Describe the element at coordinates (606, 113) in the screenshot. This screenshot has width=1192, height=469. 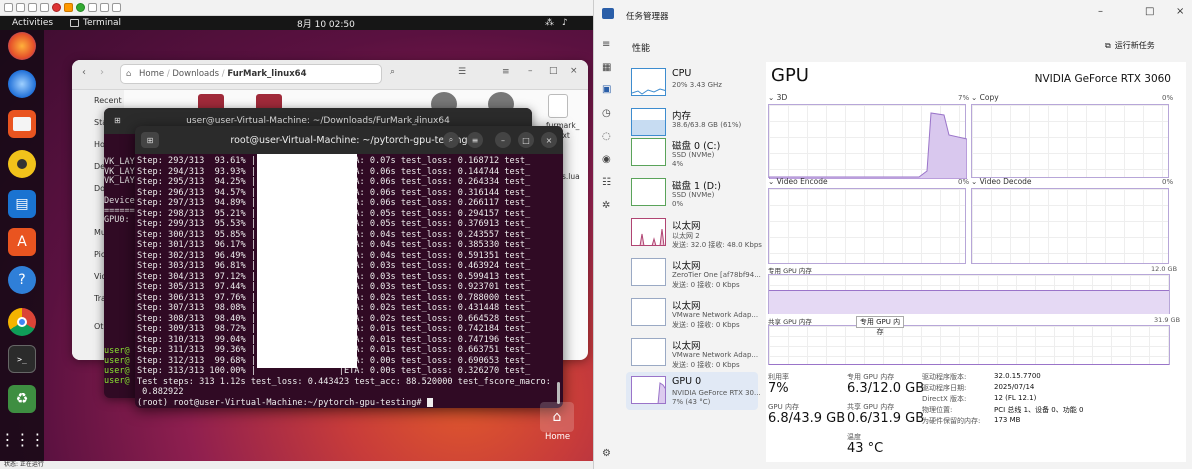
I see `history-icon: ◷` at that location.